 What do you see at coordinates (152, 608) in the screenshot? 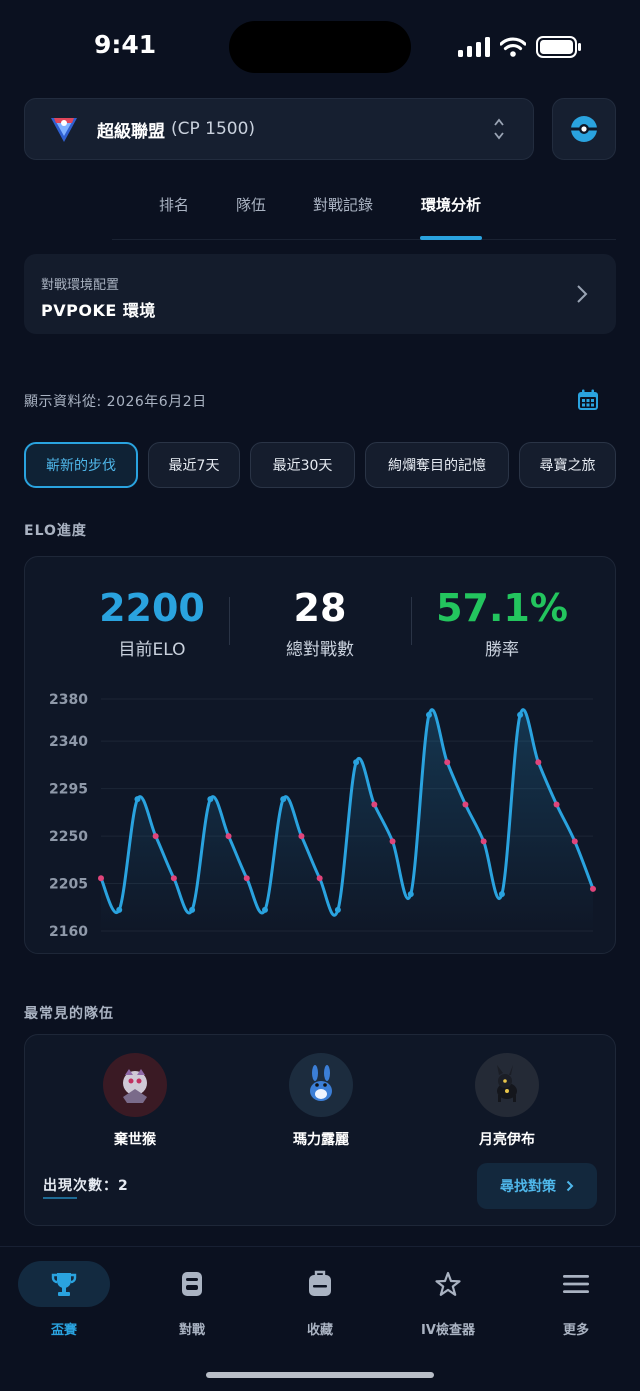
I see `current-elo-value: 2200` at bounding box center [152, 608].